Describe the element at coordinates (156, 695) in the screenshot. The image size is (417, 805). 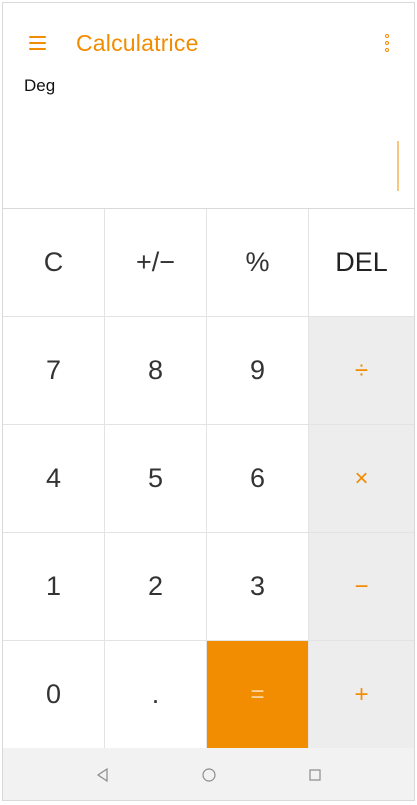
I see `key-decimal: .` at that location.